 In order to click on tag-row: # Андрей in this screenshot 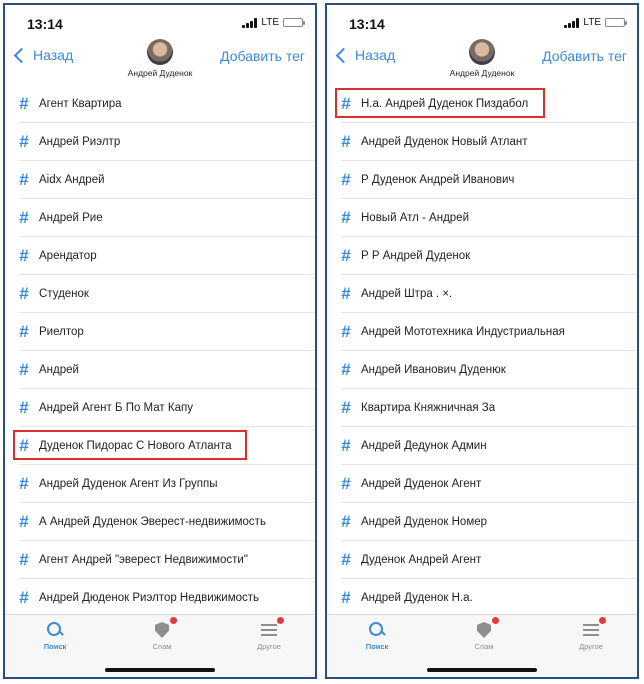, I will do `click(160, 370)`.